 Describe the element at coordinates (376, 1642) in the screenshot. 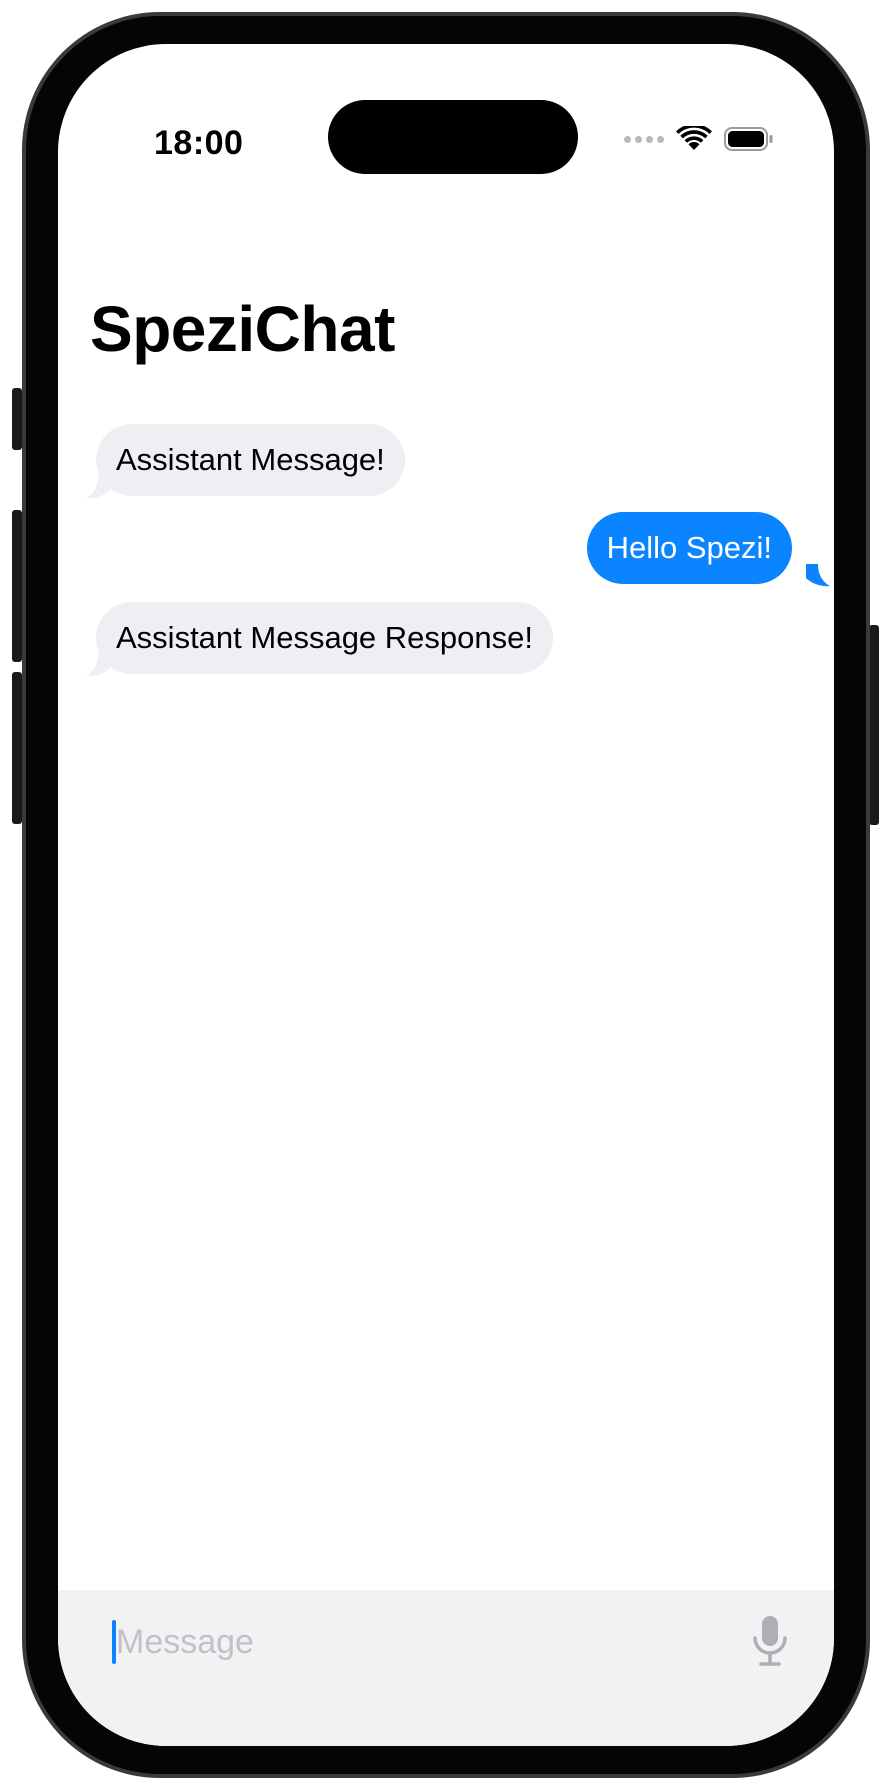

I see `message-input` at that location.